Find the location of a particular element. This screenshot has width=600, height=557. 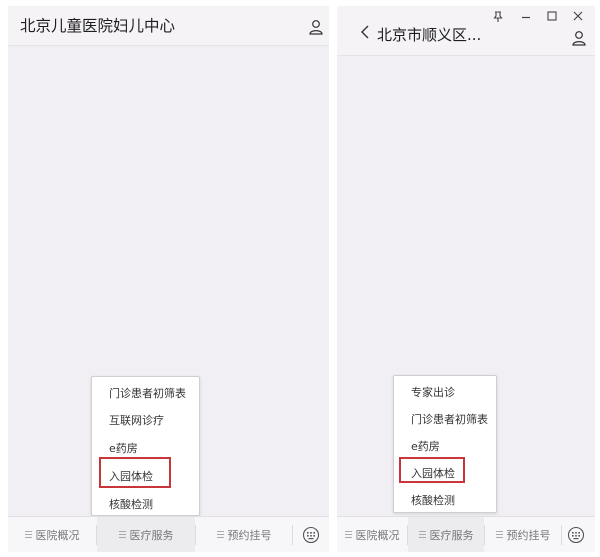

service-dropdown-menu: 专家出诊 门诊患者初筛表 e药房 入园体检 核酸检测 is located at coordinates (445, 444).